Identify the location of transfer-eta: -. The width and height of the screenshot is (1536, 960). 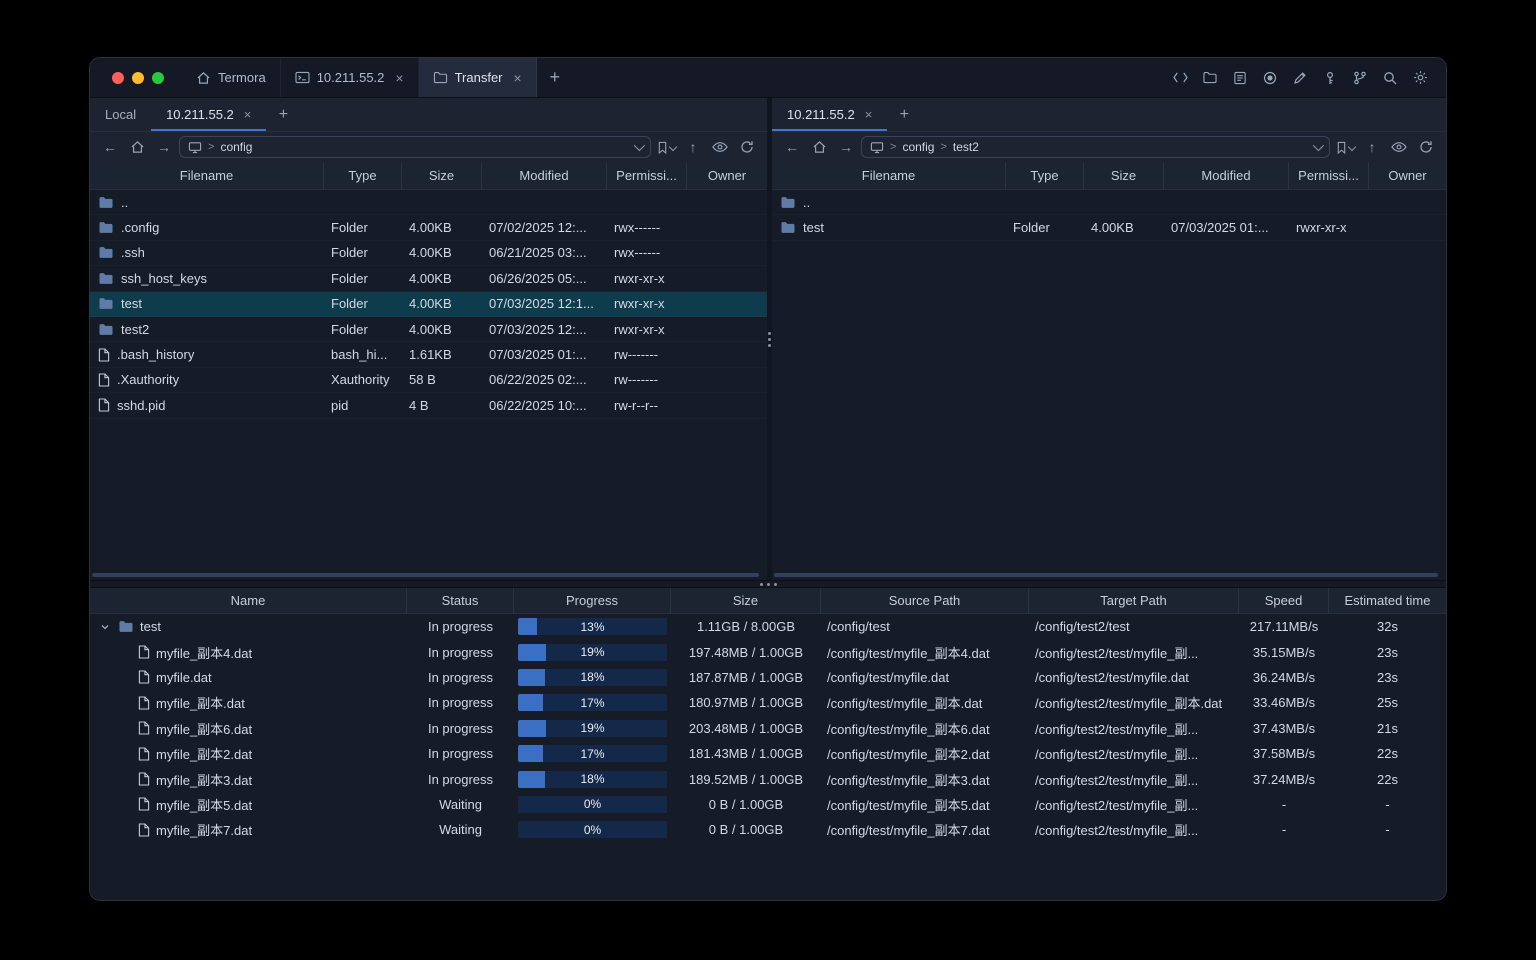
(1387, 830).